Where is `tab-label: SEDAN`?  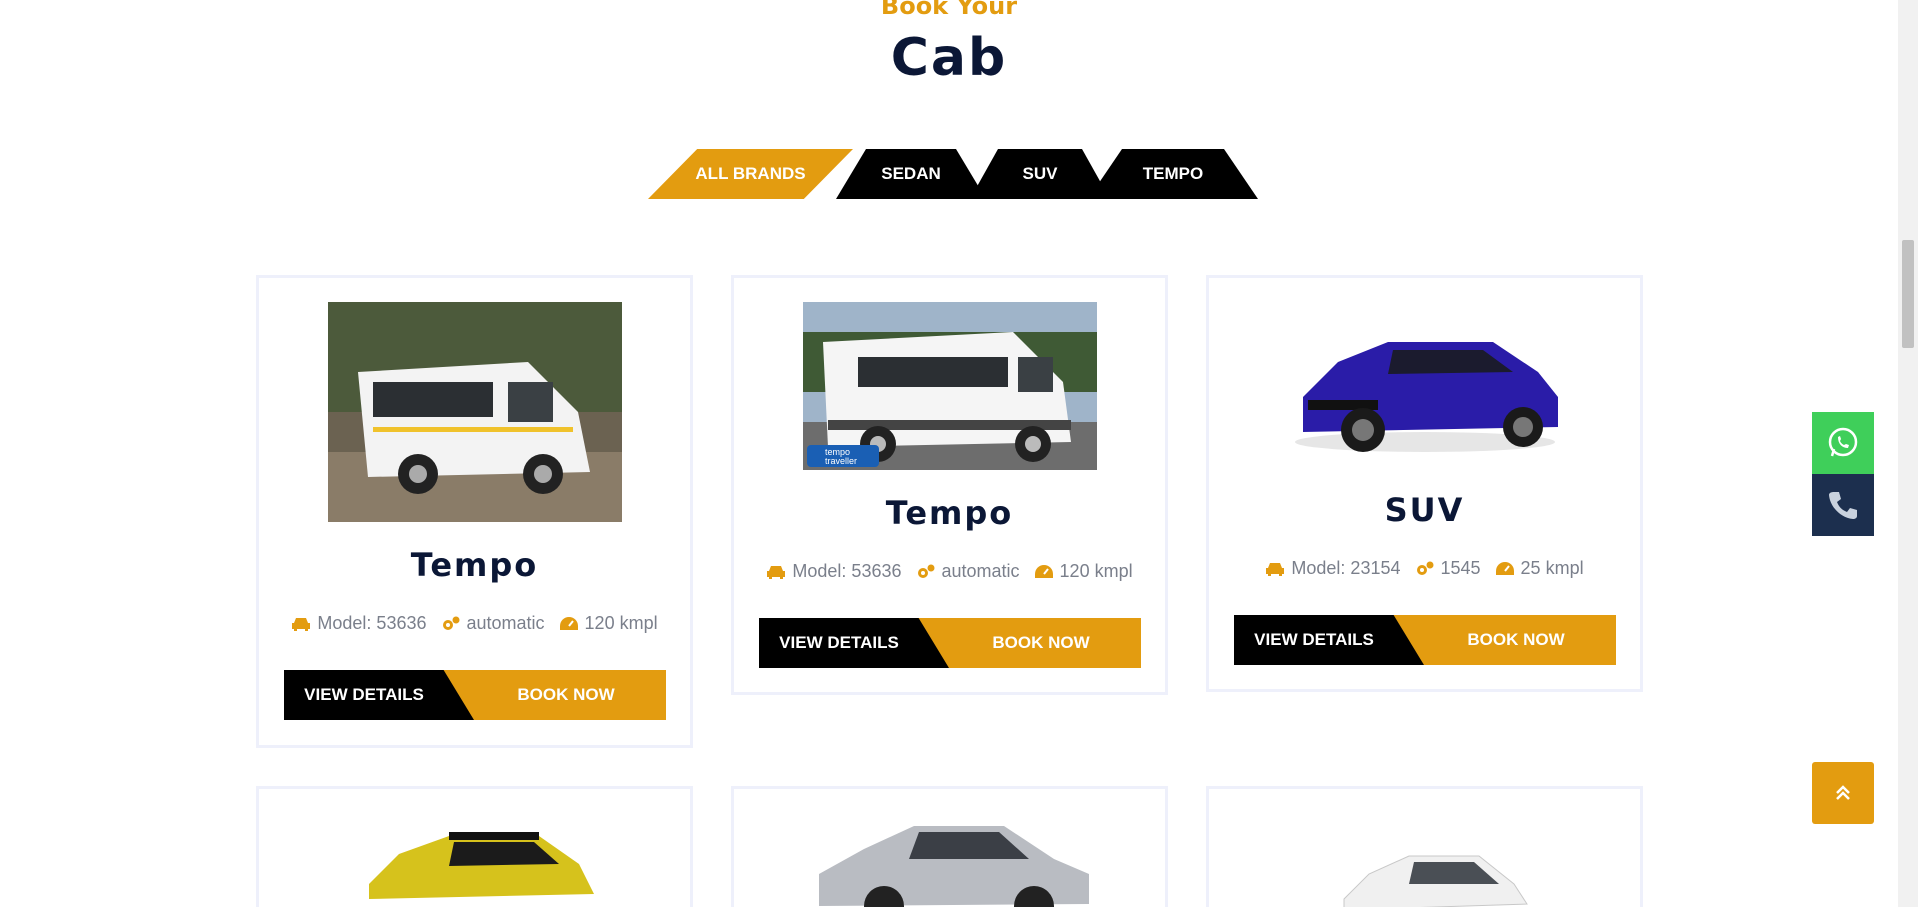 tab-label: SEDAN is located at coordinates (911, 173).